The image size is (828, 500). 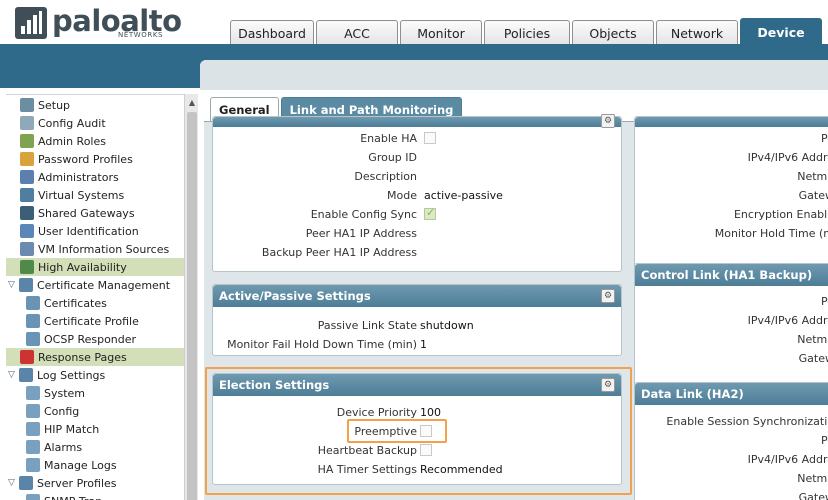 What do you see at coordinates (72, 141) in the screenshot?
I see `sidebar-item-label: Admin Roles` at bounding box center [72, 141].